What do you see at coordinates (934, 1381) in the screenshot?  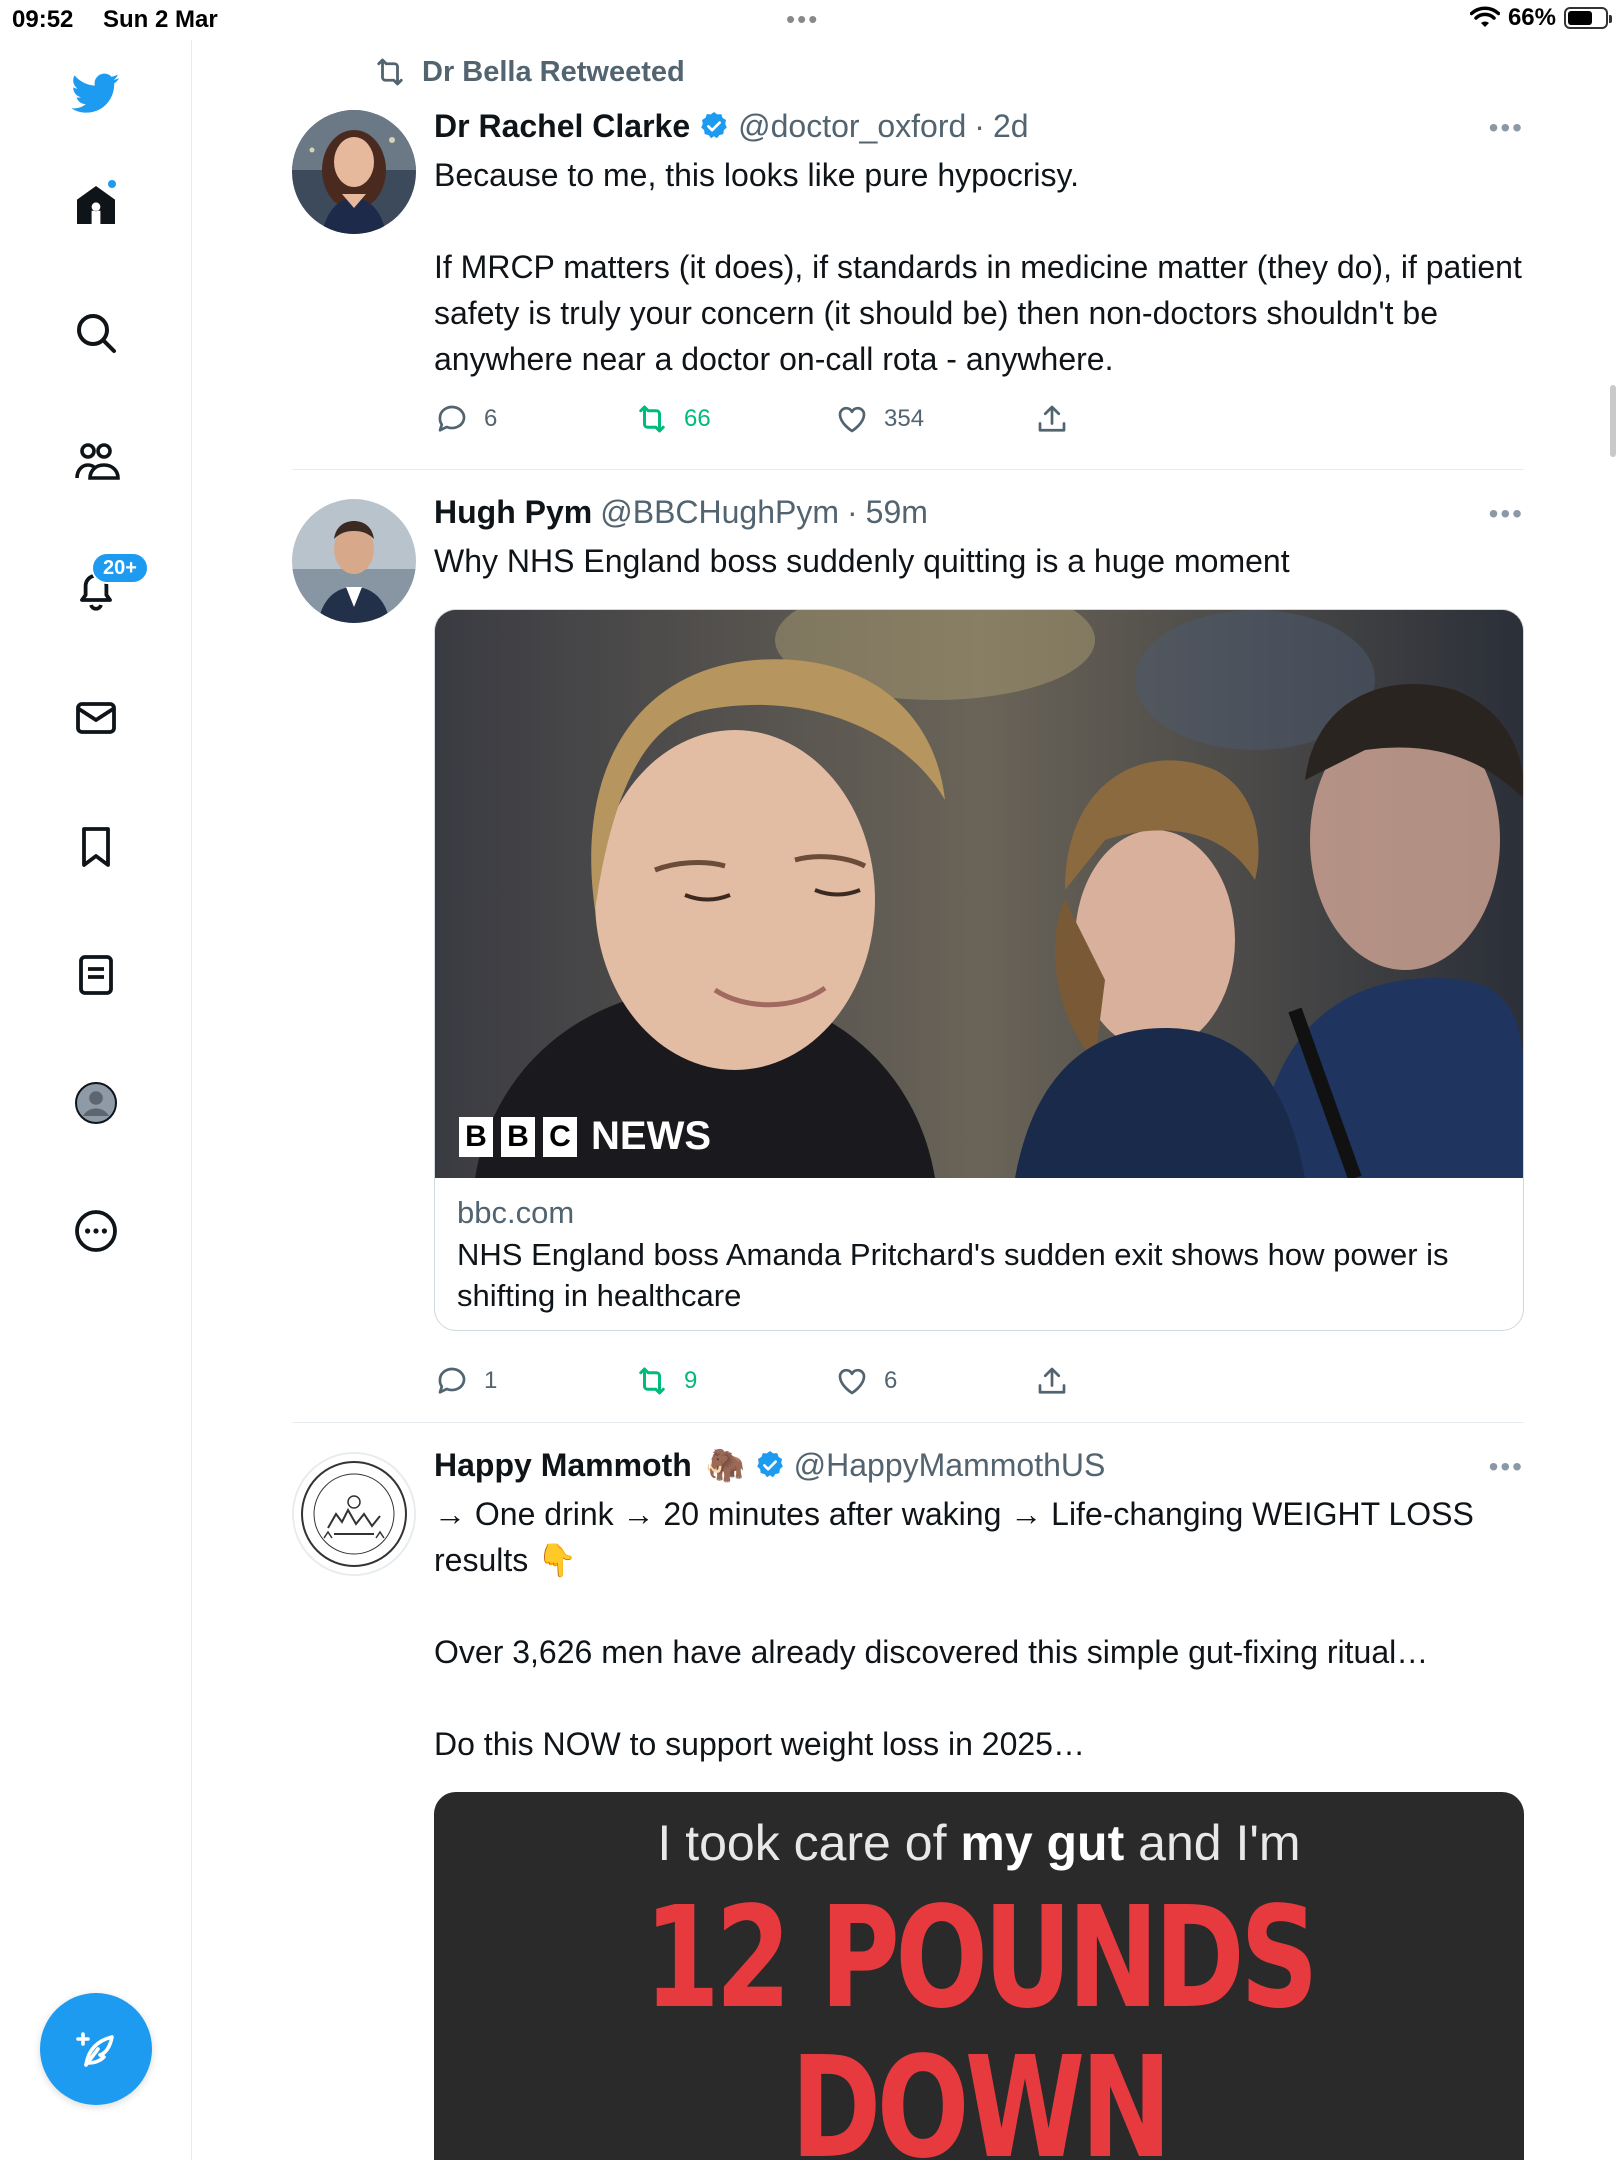 I see `like-button: 6` at bounding box center [934, 1381].